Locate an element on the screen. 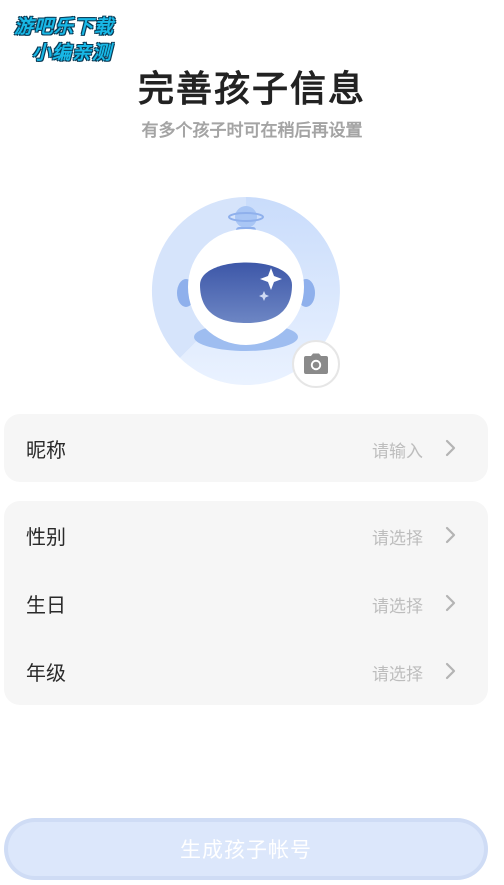  camera-icon is located at coordinates (316, 363).